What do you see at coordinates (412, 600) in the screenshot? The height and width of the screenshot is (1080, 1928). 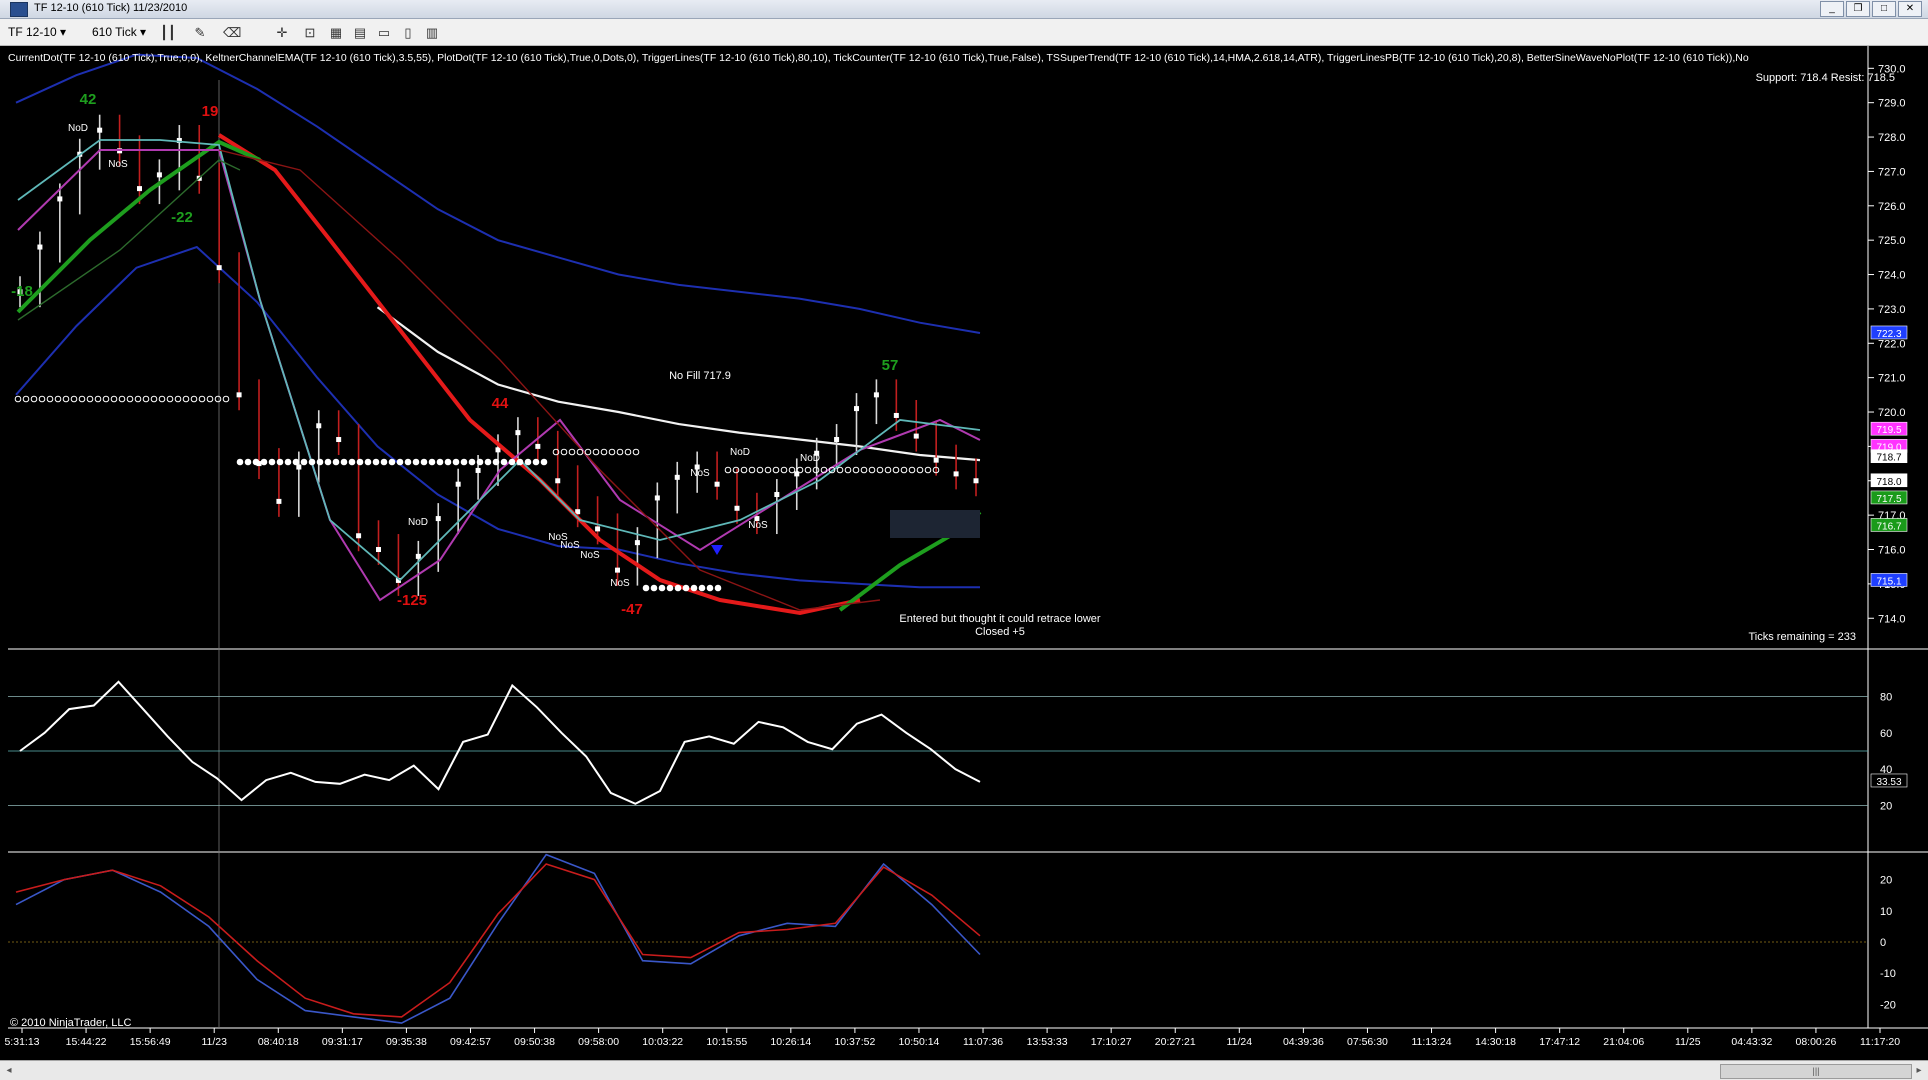 I see `swing-label: -125` at bounding box center [412, 600].